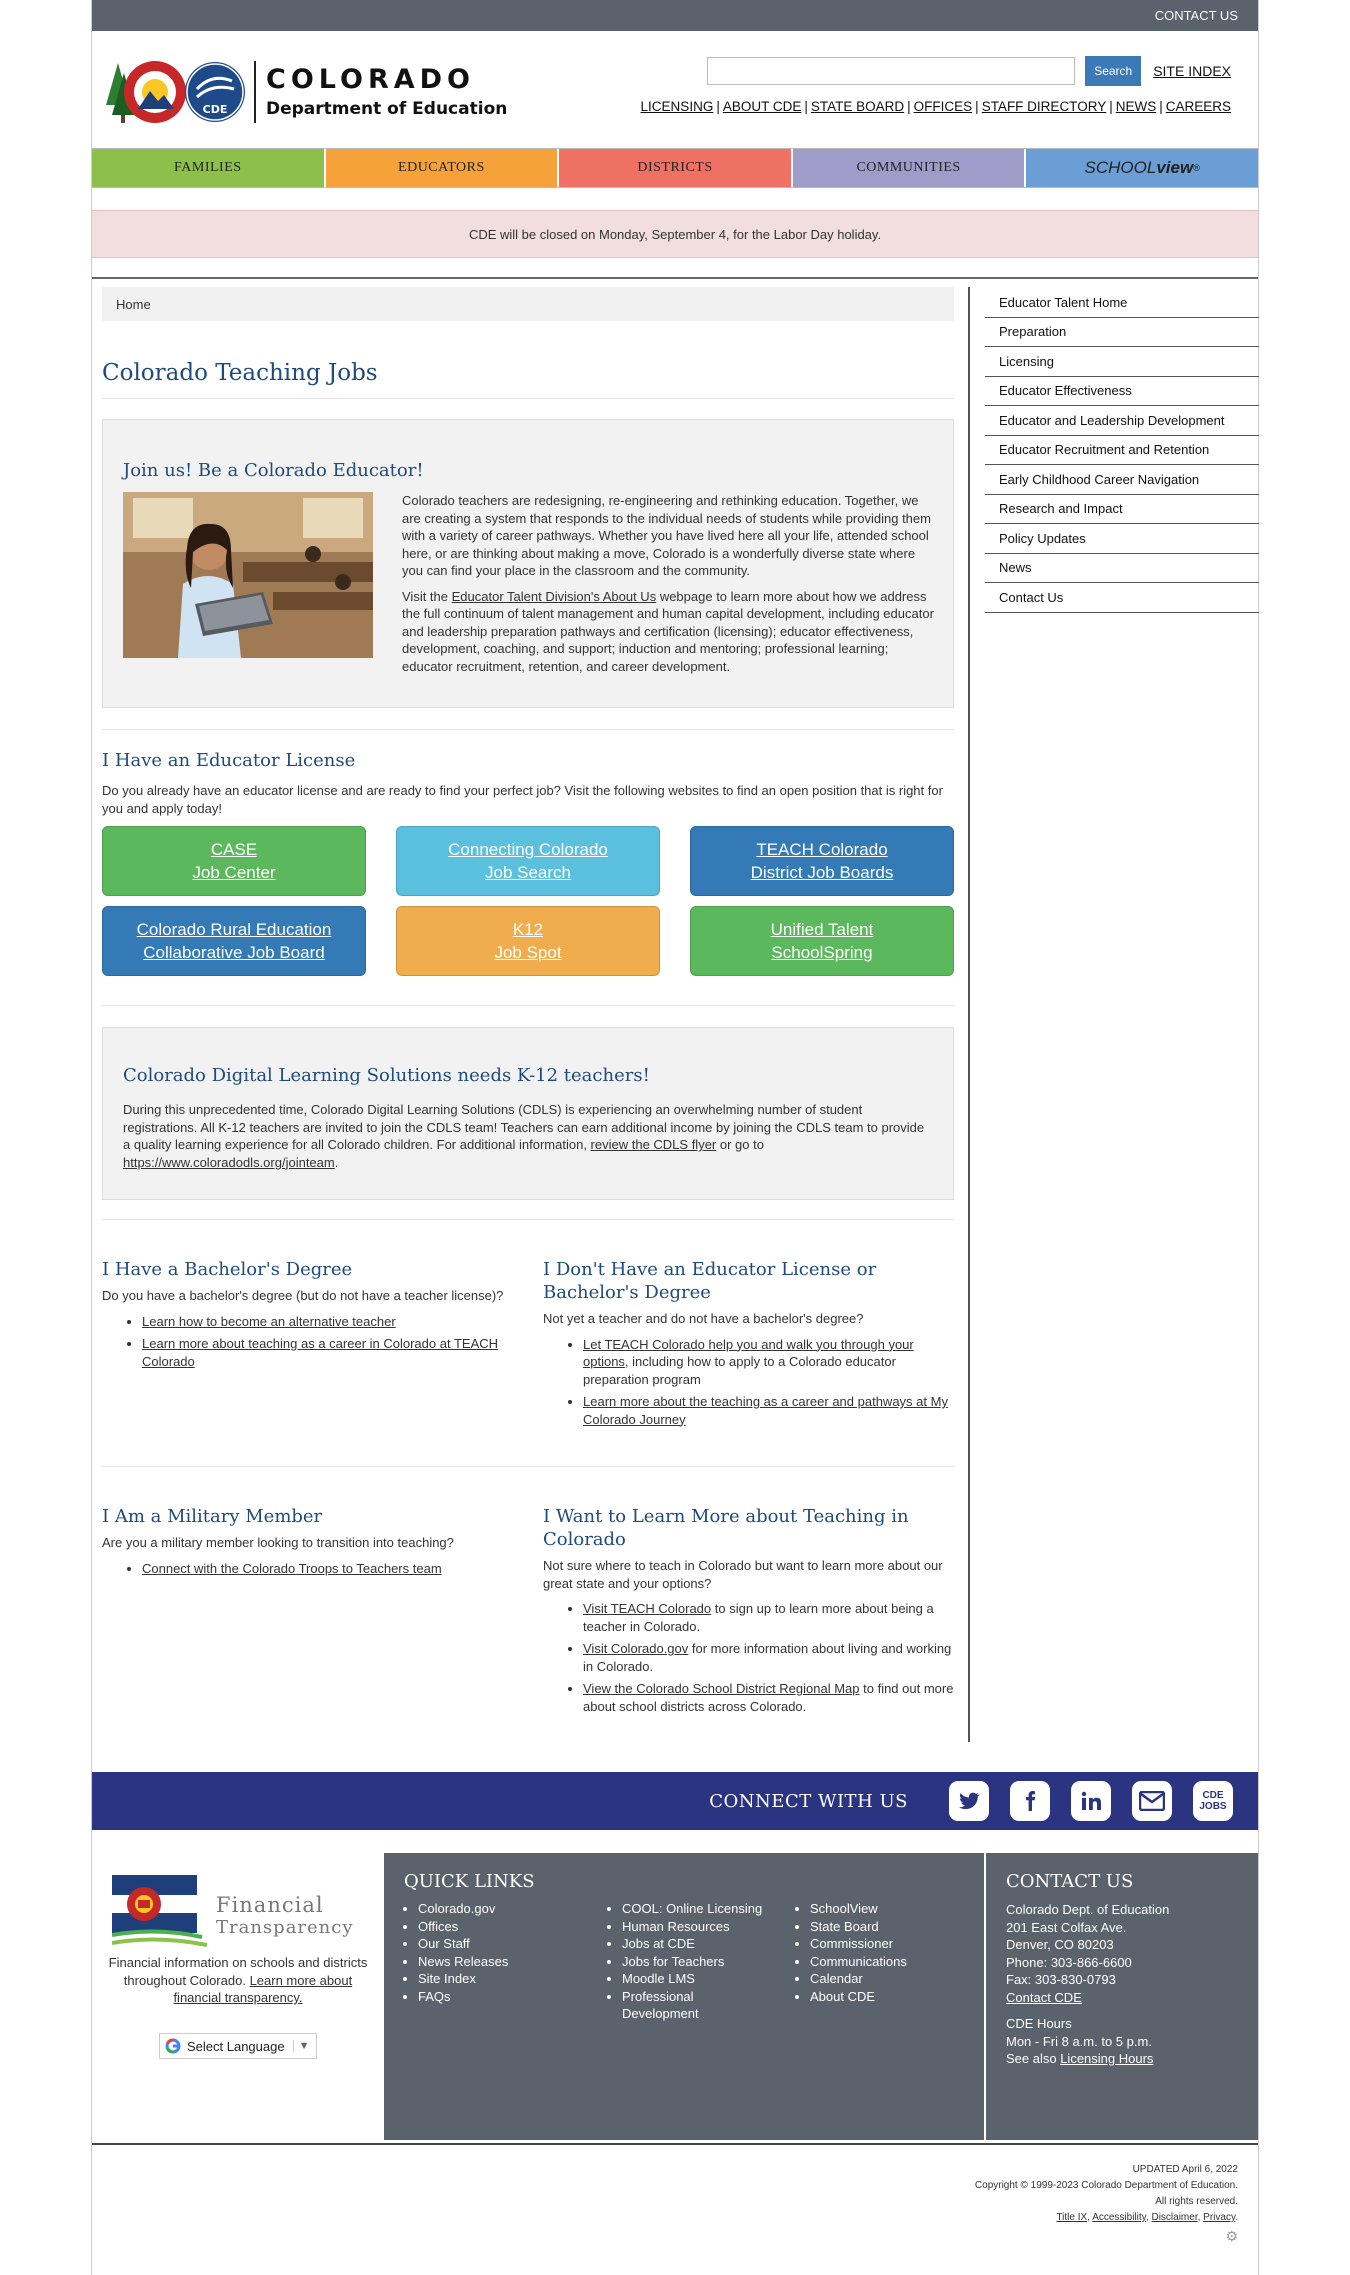 The image size is (1350, 2275). I want to click on sidebar-item-news: News, so click(1122, 568).